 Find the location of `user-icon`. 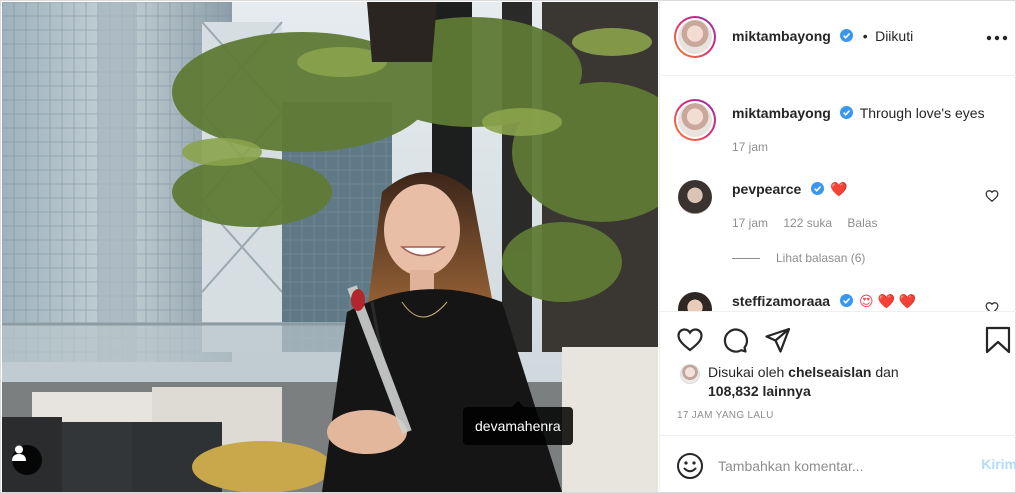

user-icon is located at coordinates (19, 453).